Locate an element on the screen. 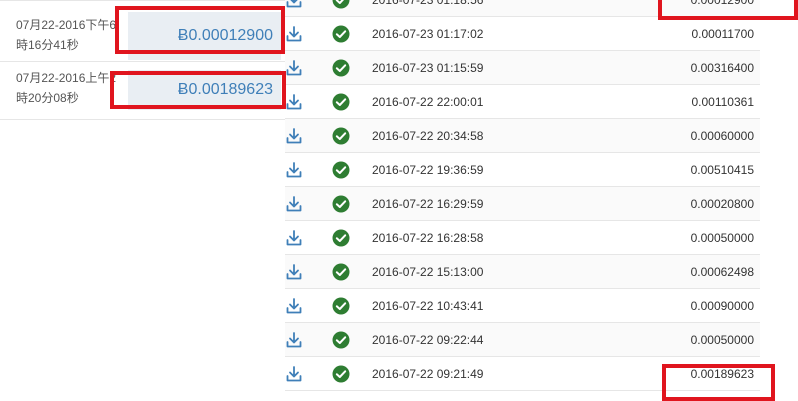  left-transaction-row: 07月22-2016下午6時16分41秒 Ƀ0.00012900 is located at coordinates (142, 31).